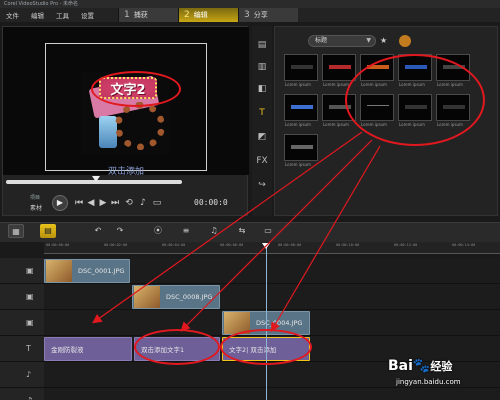 The width and height of the screenshot is (500, 400). What do you see at coordinates (35, 198) in the screenshot?
I see `mode-project-label: 项目` at bounding box center [35, 198].